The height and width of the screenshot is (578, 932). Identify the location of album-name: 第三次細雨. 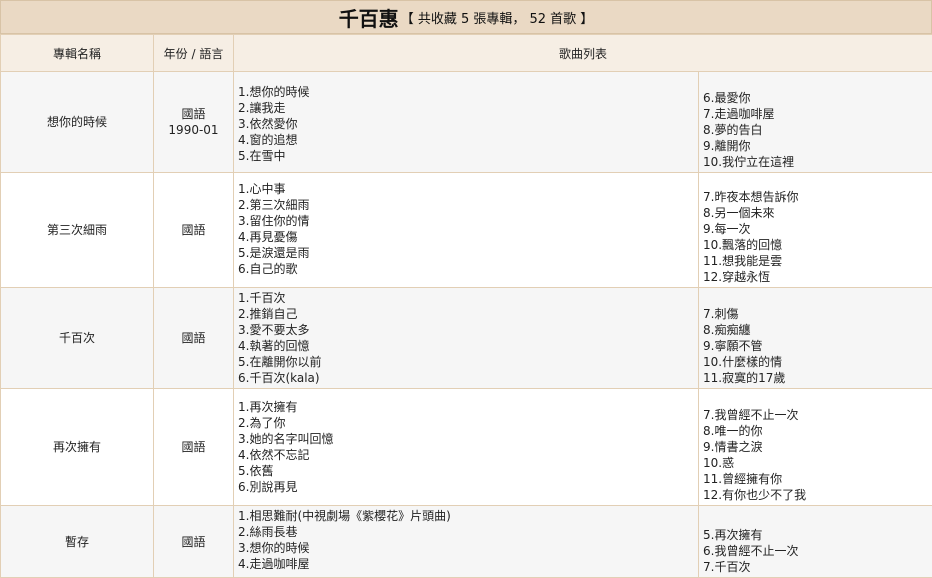
(77, 230).